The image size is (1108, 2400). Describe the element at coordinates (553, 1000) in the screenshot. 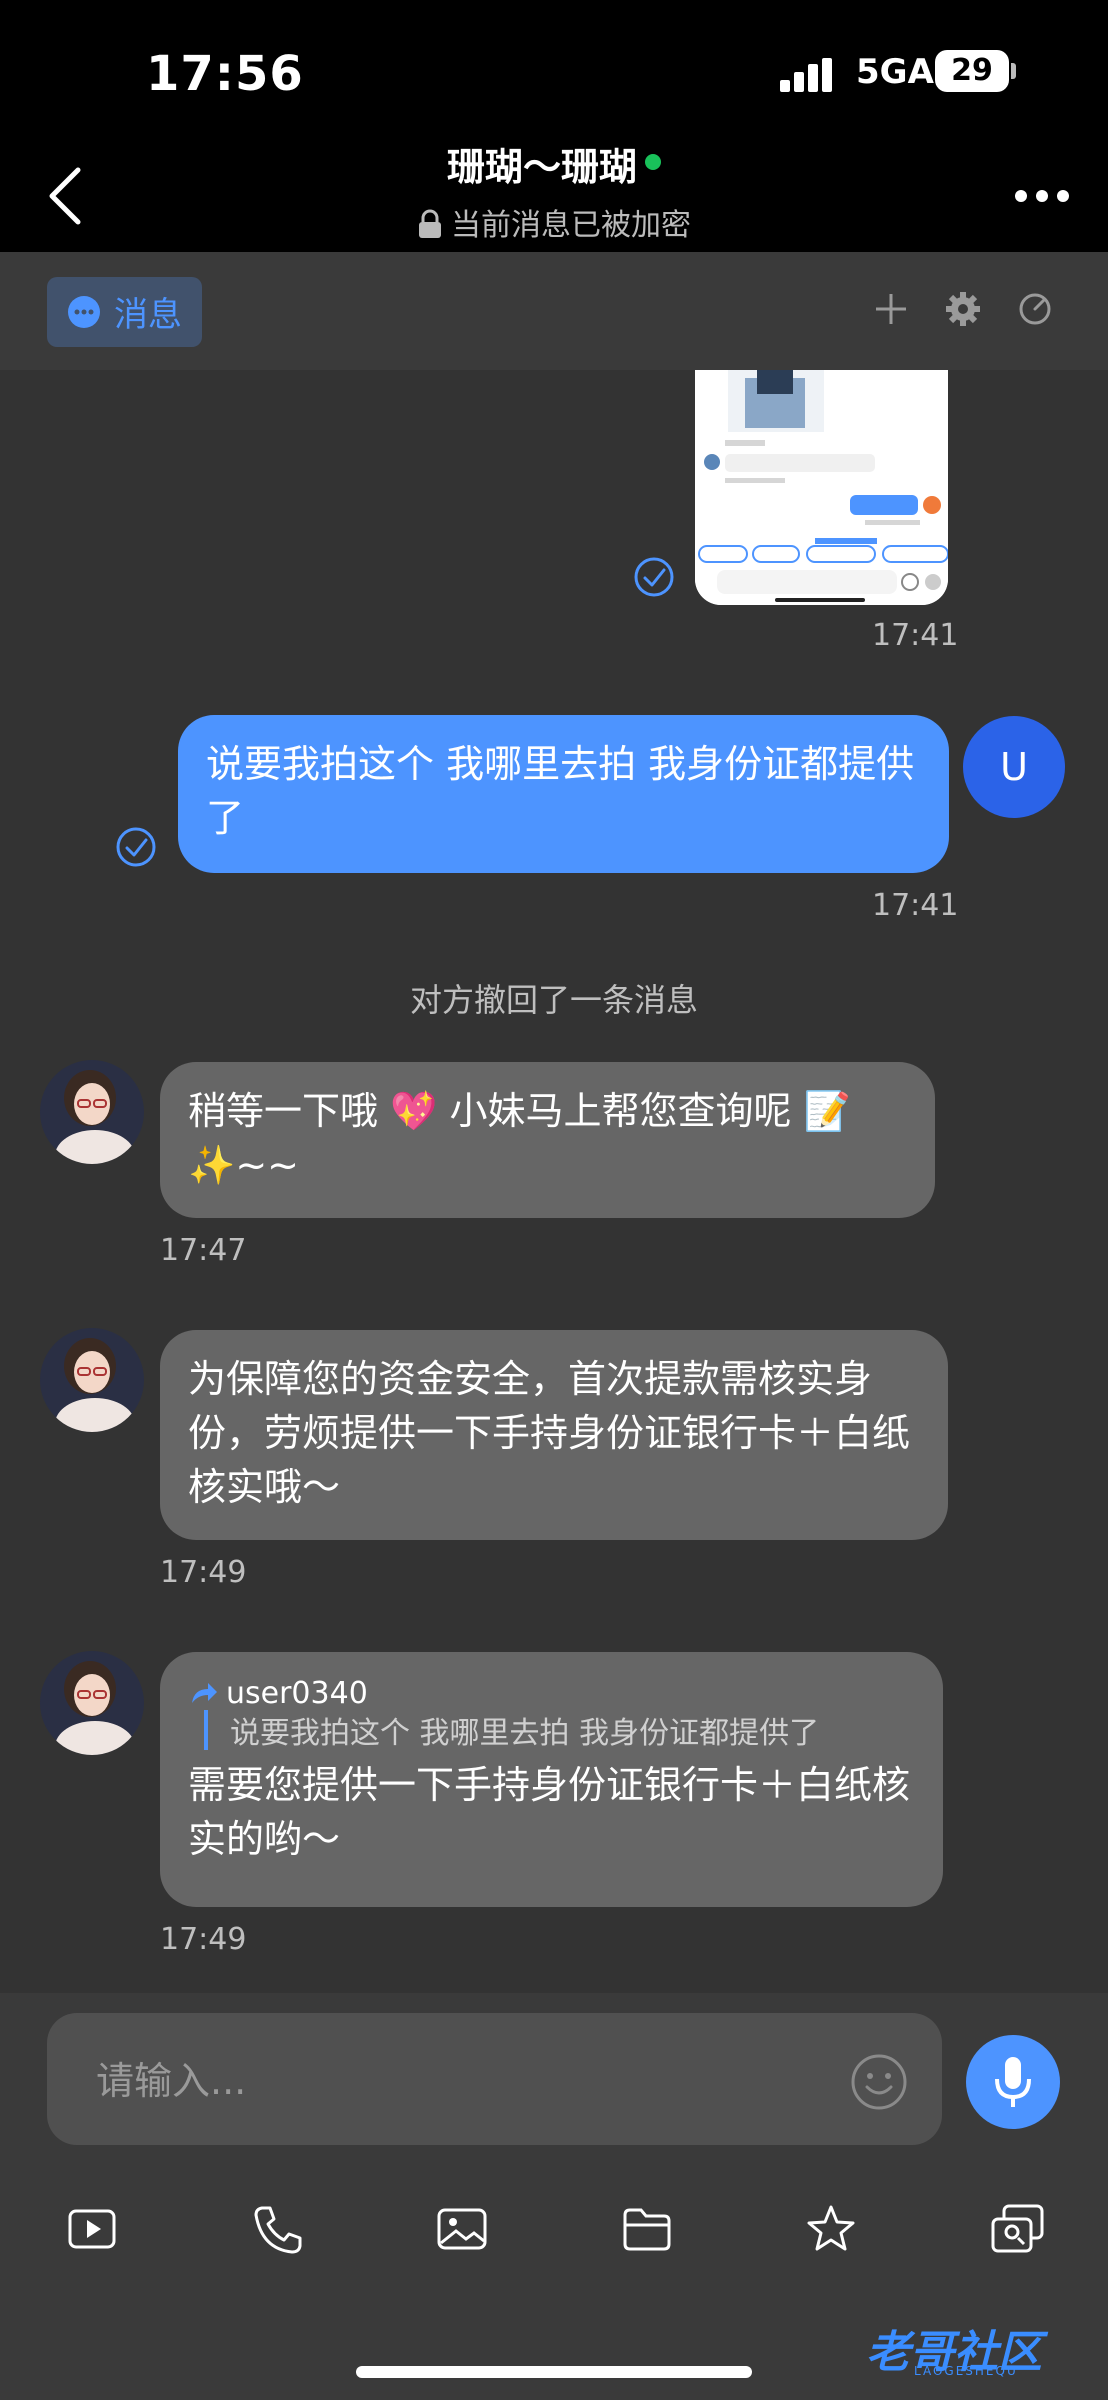

I see `recall-notice: 对方撤回了一条消息` at that location.